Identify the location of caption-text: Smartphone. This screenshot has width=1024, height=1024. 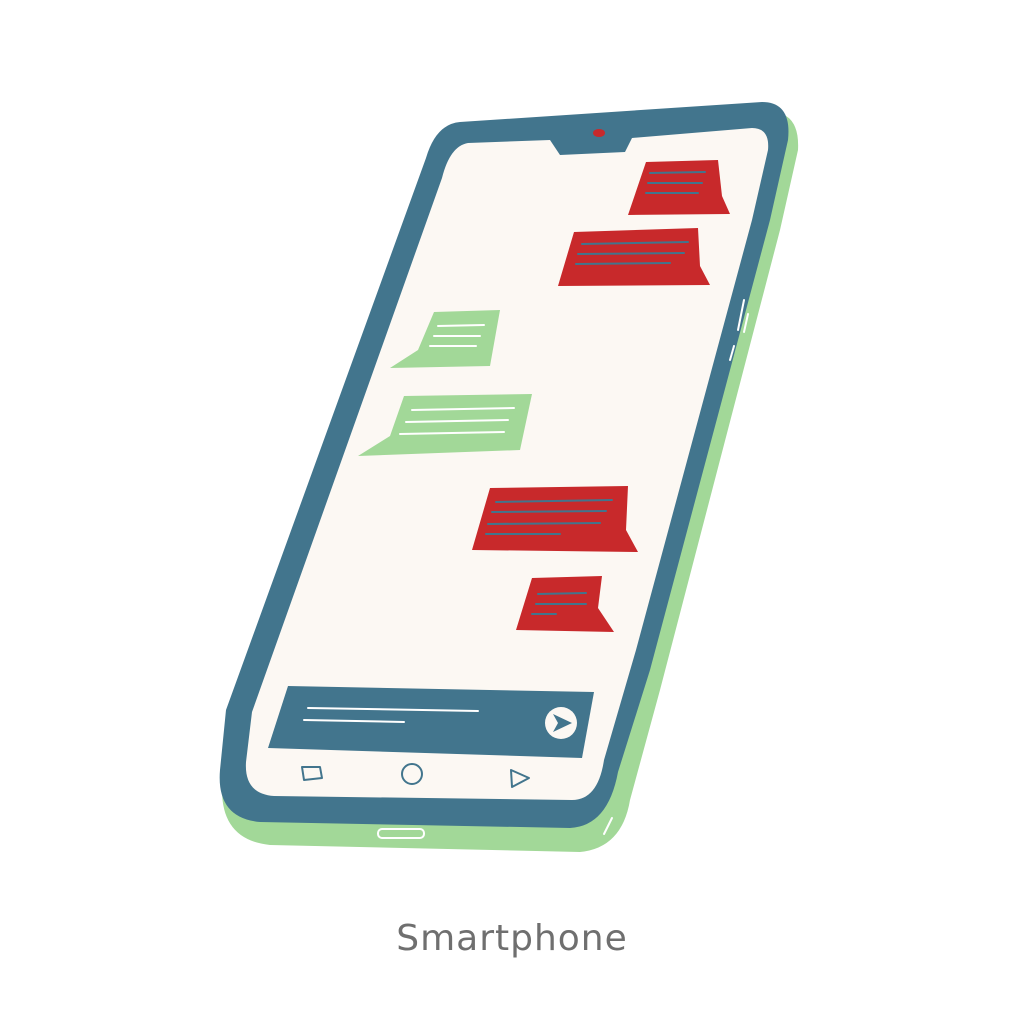
(512, 938).